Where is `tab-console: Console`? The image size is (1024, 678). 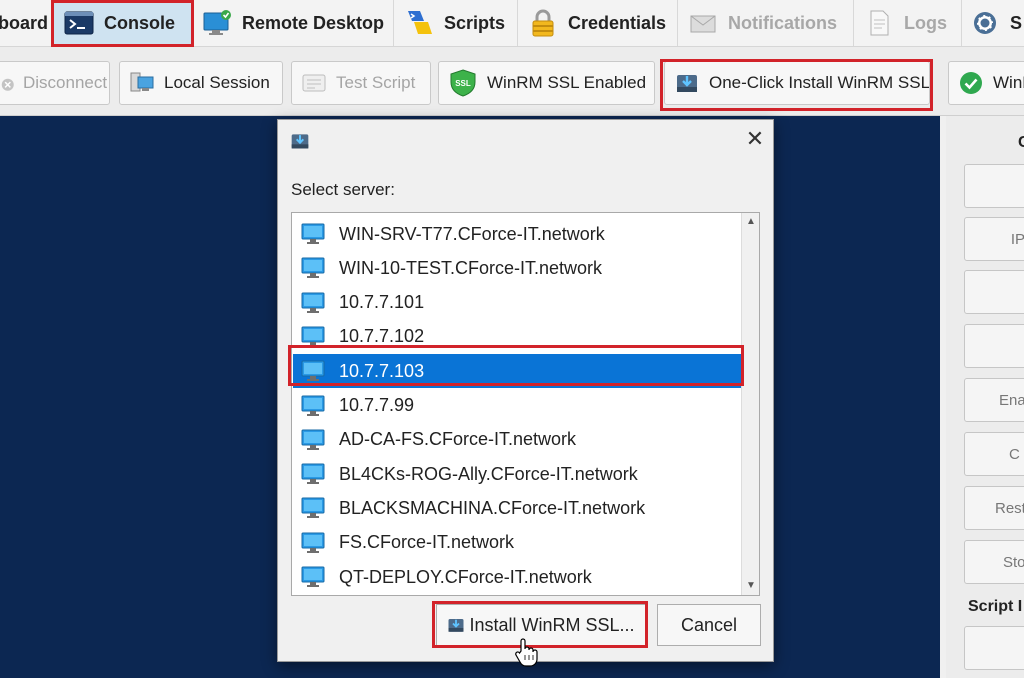
tab-console: Console is located at coordinates (122, 23).